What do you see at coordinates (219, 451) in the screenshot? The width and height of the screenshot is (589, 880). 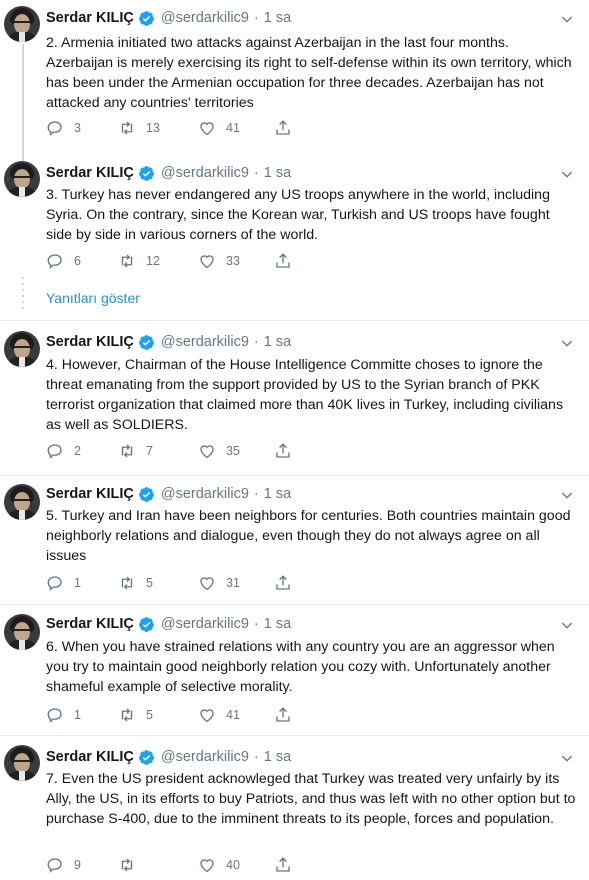 I see `like-button: 35` at bounding box center [219, 451].